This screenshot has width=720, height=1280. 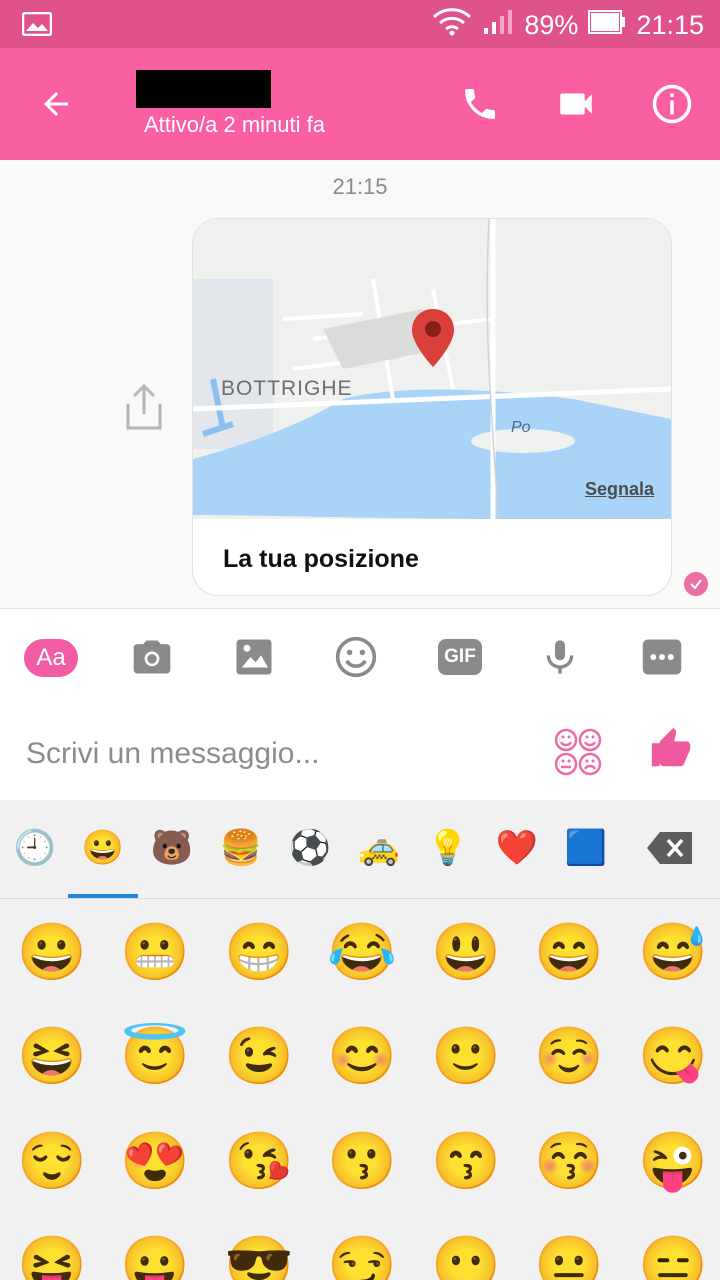 I want to click on phone-icon, so click(x=480, y=104).